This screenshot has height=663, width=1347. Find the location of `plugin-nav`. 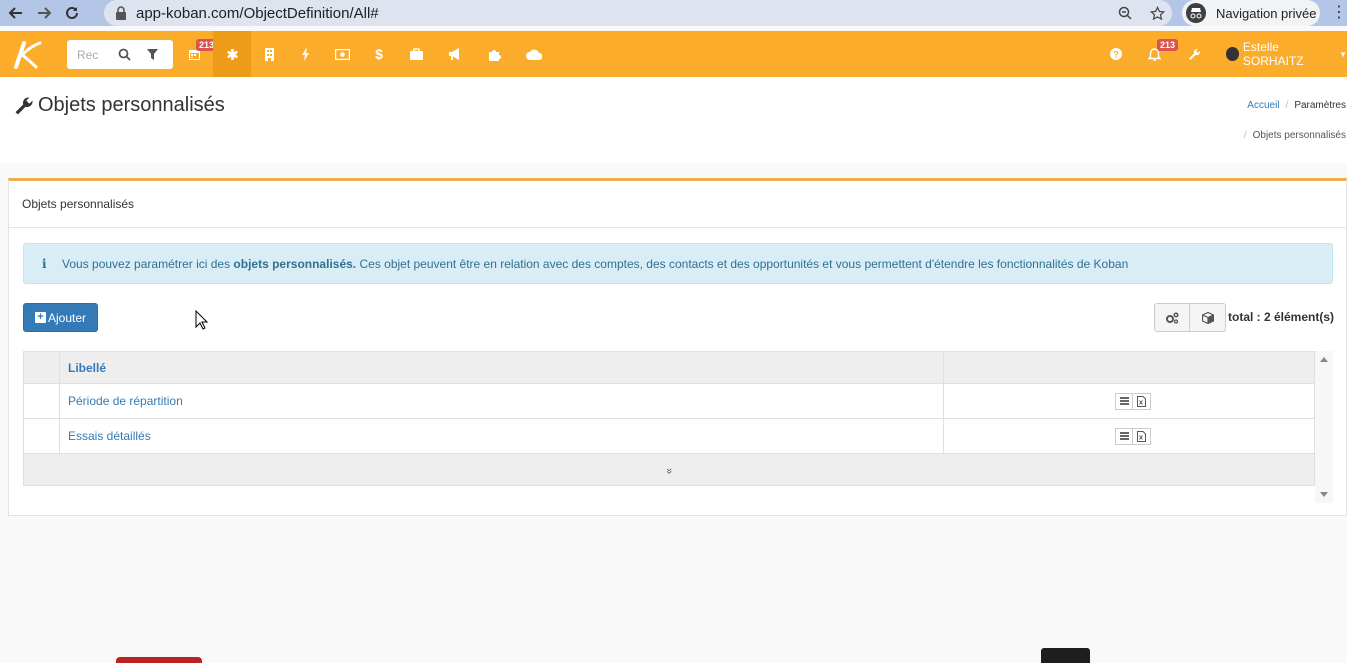

plugin-nav is located at coordinates (494, 54).